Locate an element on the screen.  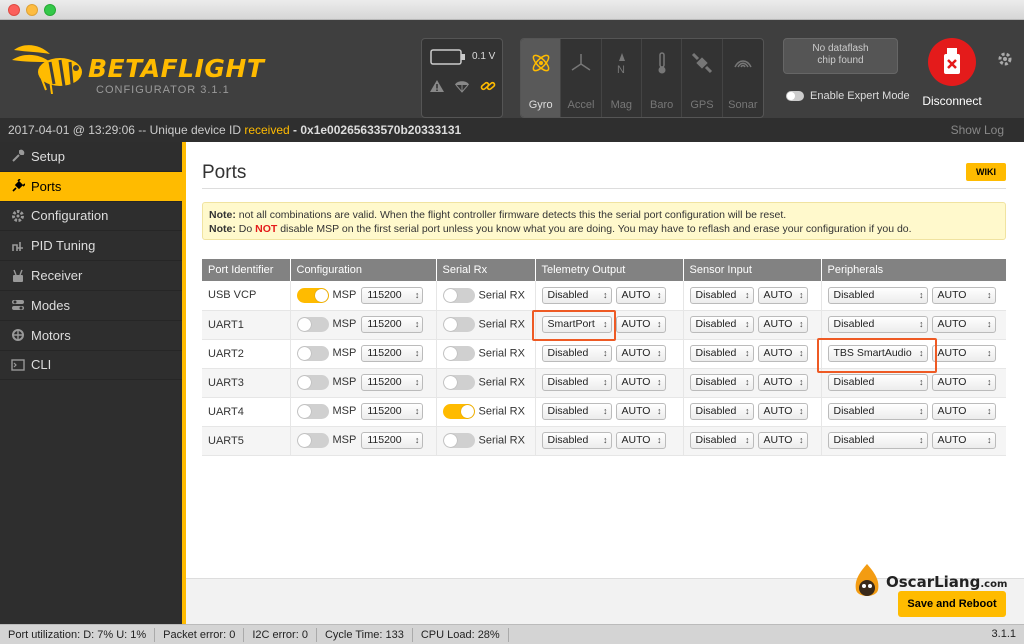
oscarliang-logo-icon is located at coordinates (867, 580).